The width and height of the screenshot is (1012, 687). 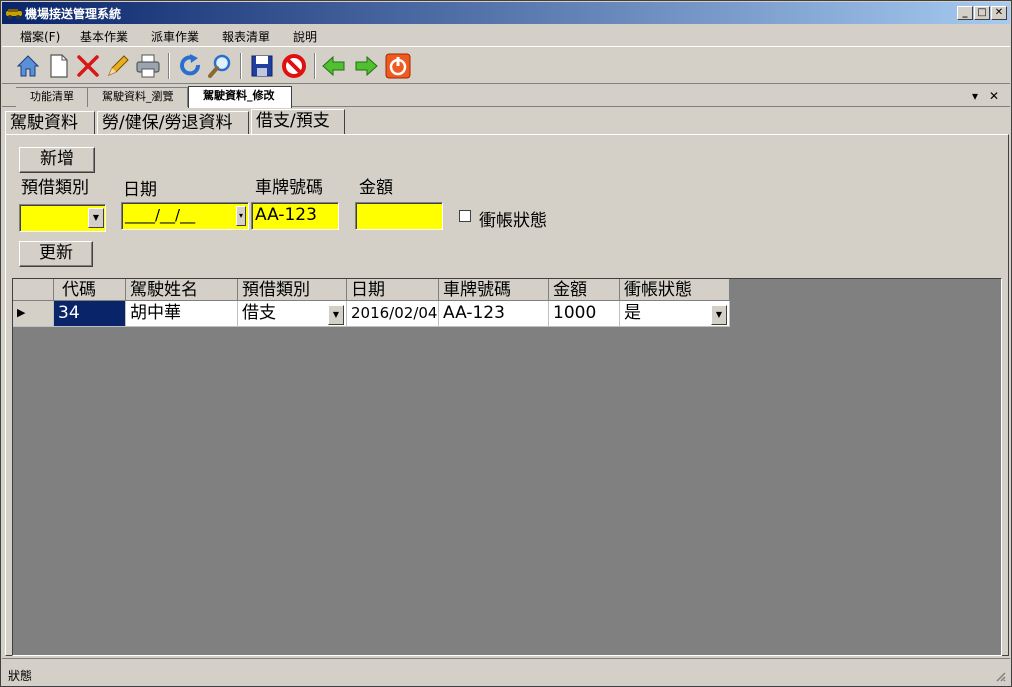 I want to click on delete-icon, so click(x=88, y=66).